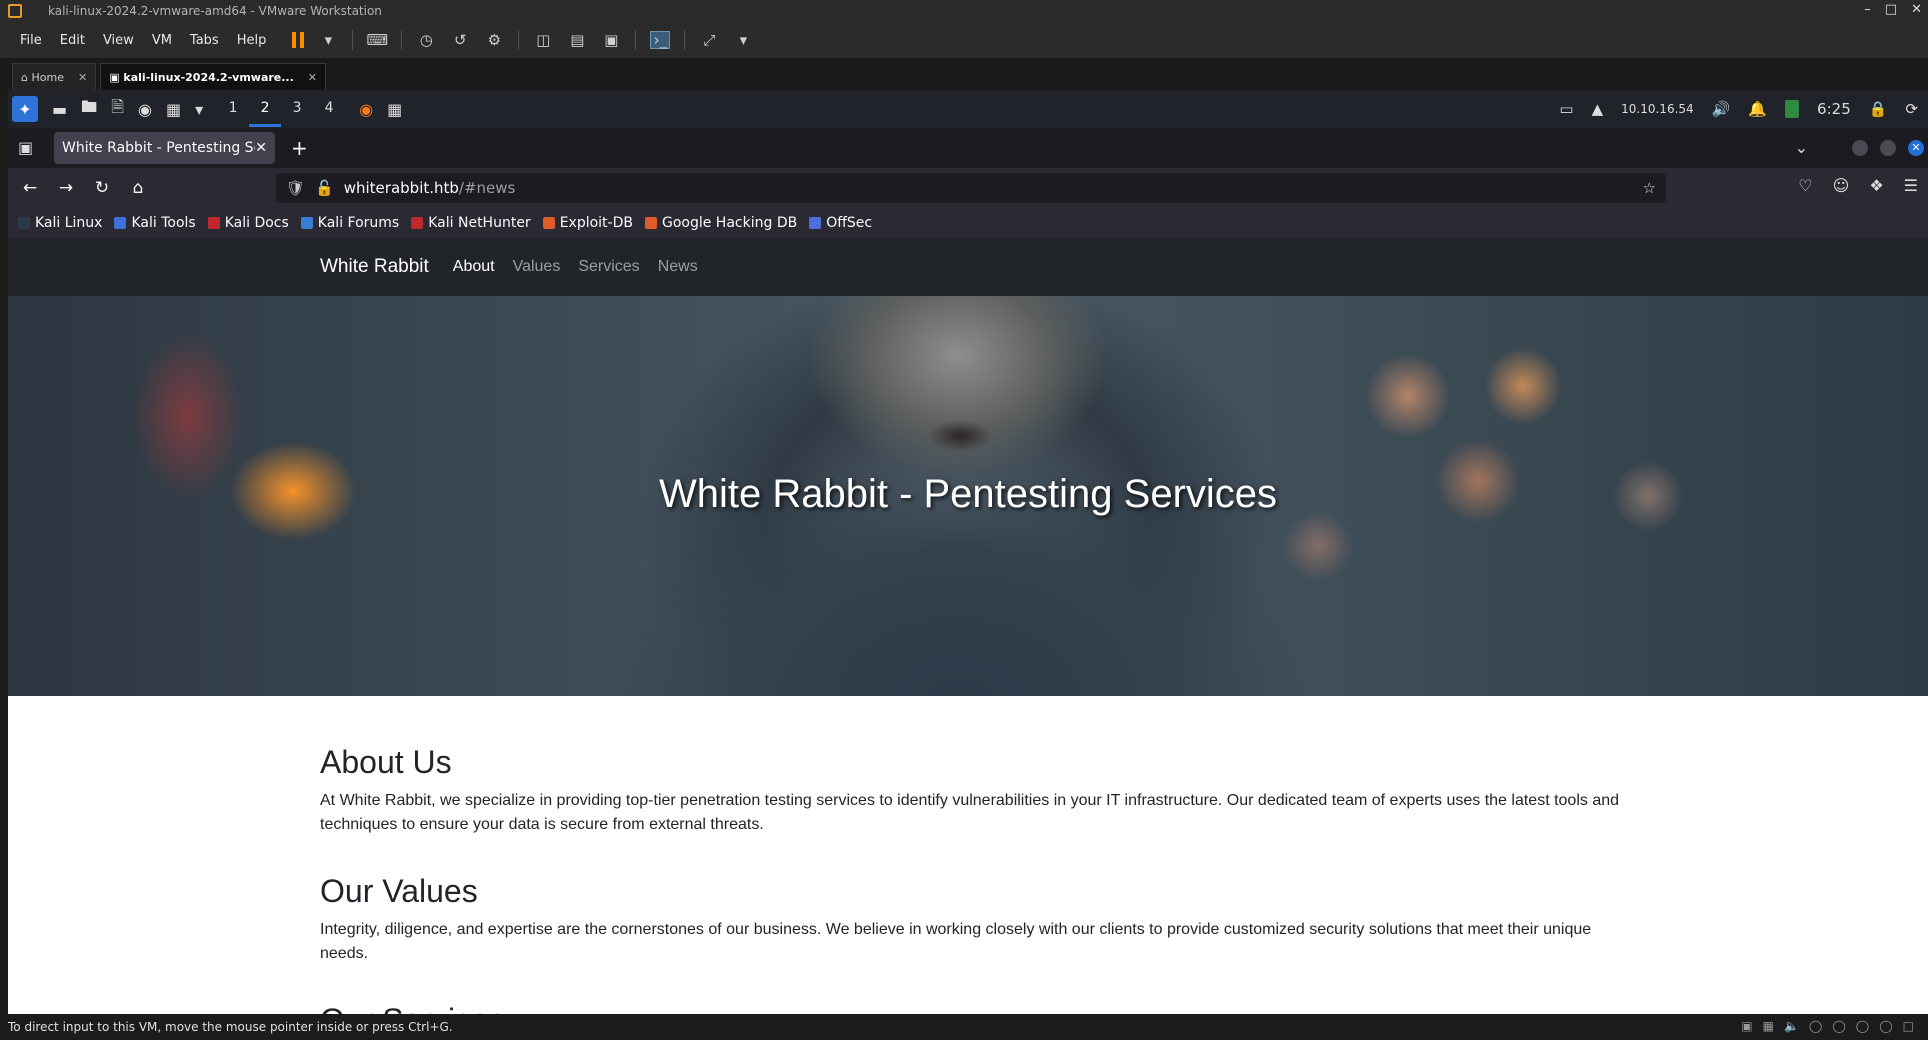  I want to click on hamburger-menu-icon: ☰, so click(1911, 185).